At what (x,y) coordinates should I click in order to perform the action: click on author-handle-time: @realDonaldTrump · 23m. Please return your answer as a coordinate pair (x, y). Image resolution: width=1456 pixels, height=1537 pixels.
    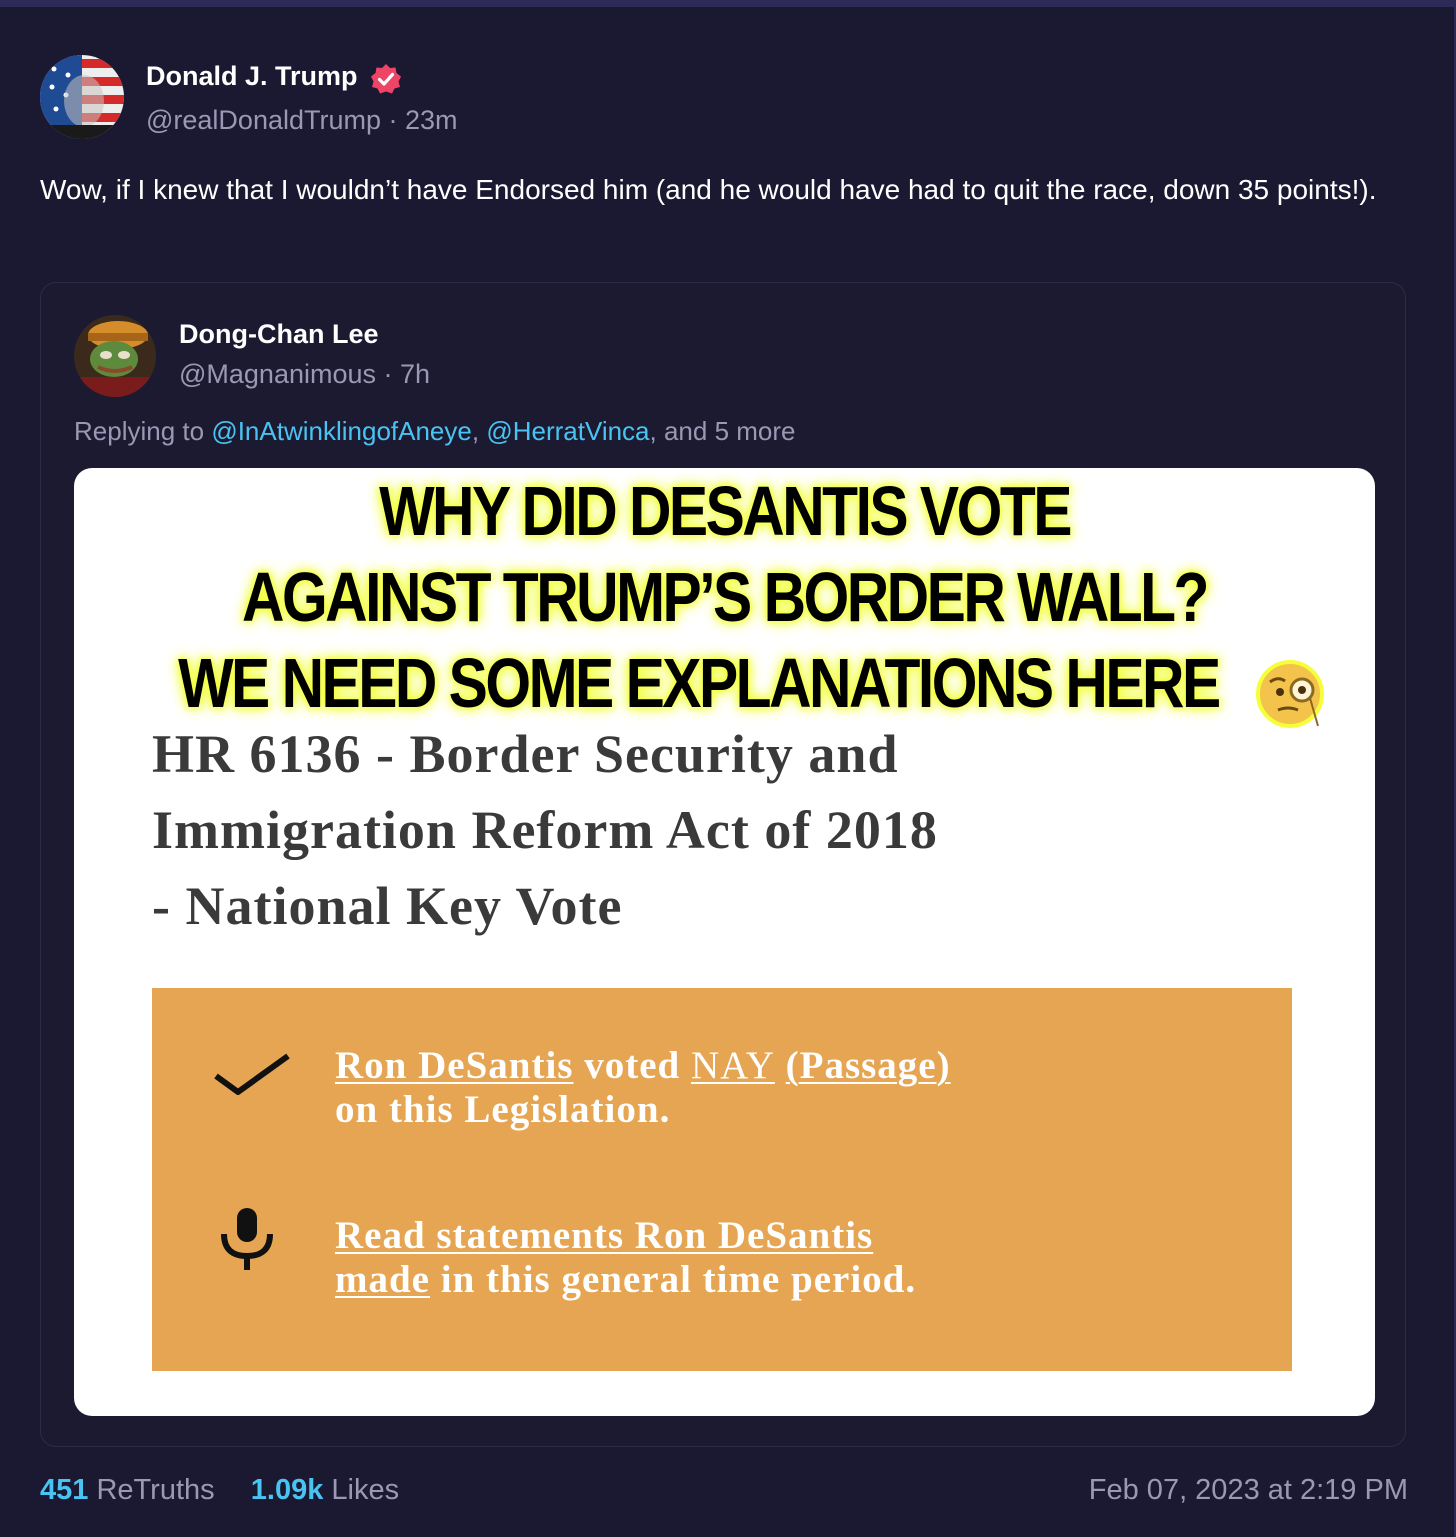
    Looking at the image, I should click on (302, 120).